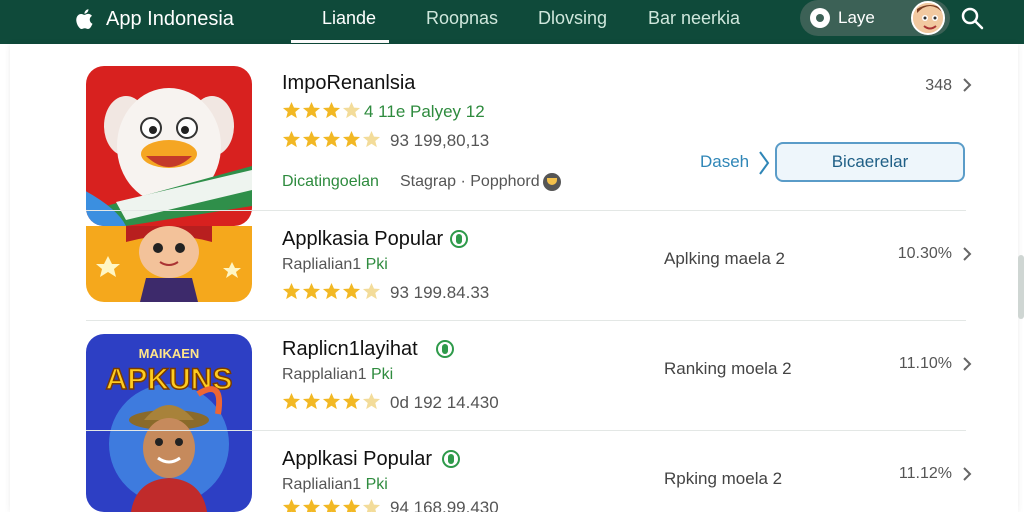  What do you see at coordinates (170, 18) in the screenshot?
I see `brand-title: App Indonesia` at bounding box center [170, 18].